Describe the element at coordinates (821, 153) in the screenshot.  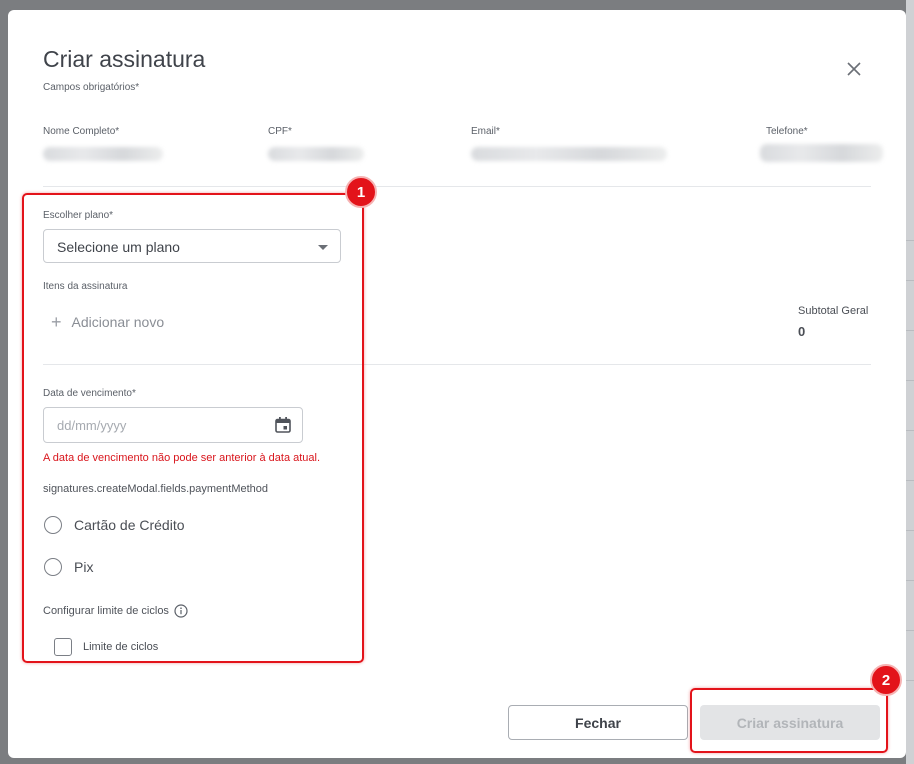
I see `phone-value-redacted` at that location.